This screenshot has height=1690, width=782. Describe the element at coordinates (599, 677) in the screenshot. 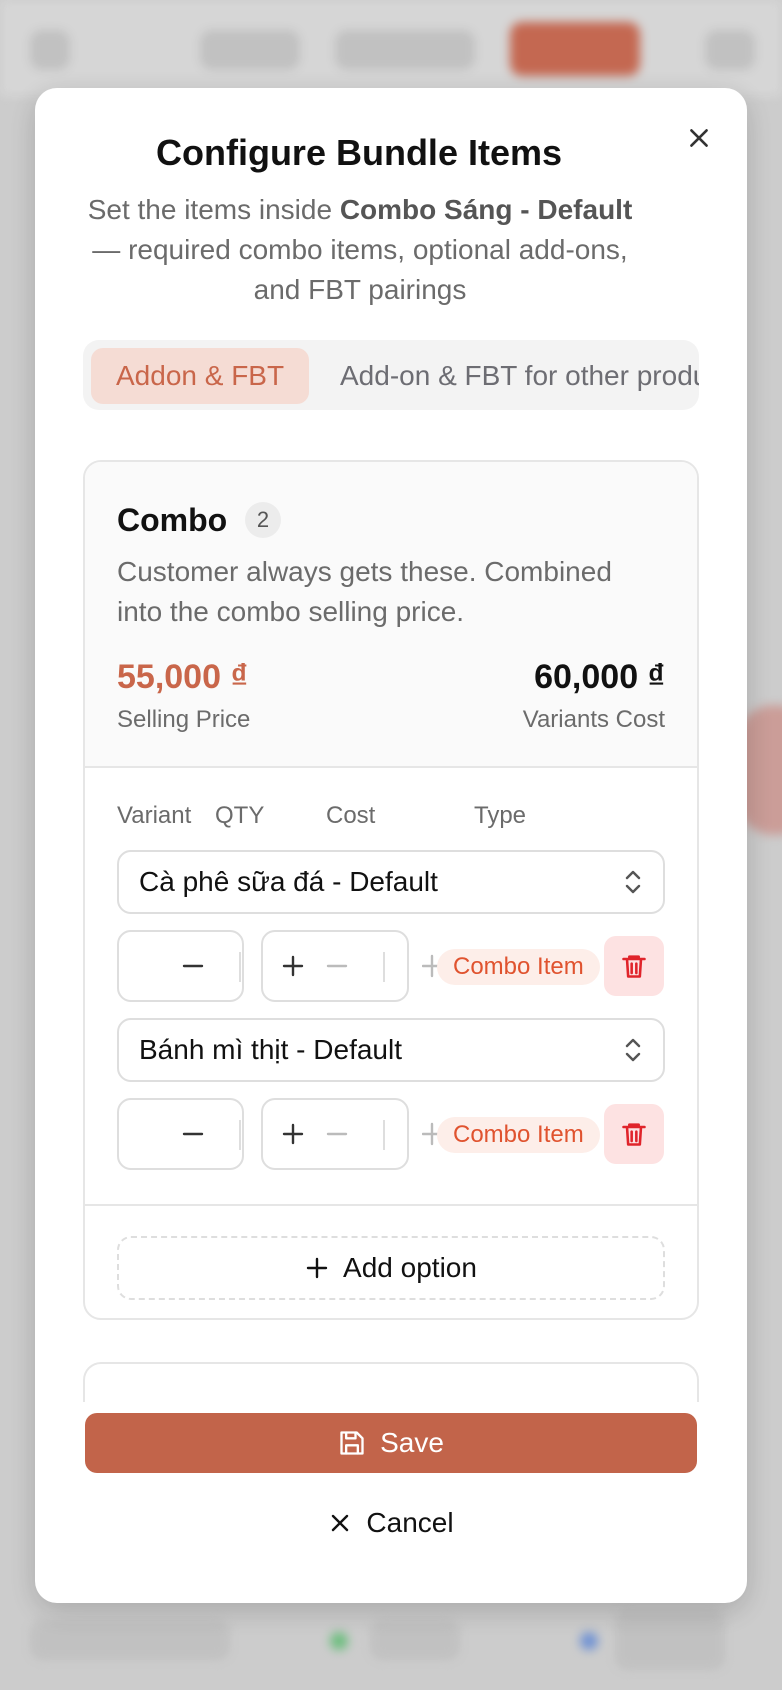

I see `variants-cost: 60,000 ₫` at that location.